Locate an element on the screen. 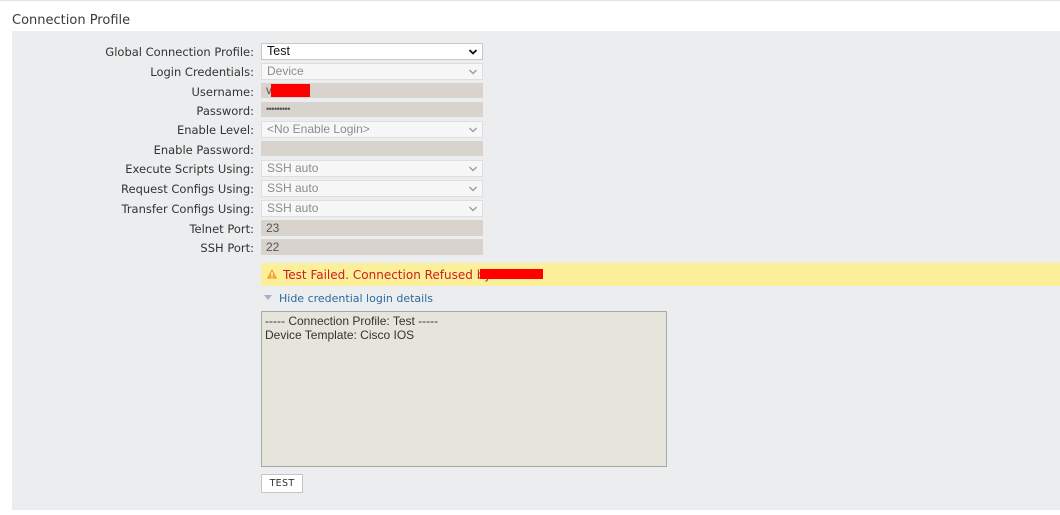 This screenshot has height=515, width=1060. enable-level-value: <No Enable Login> is located at coordinates (318, 129).